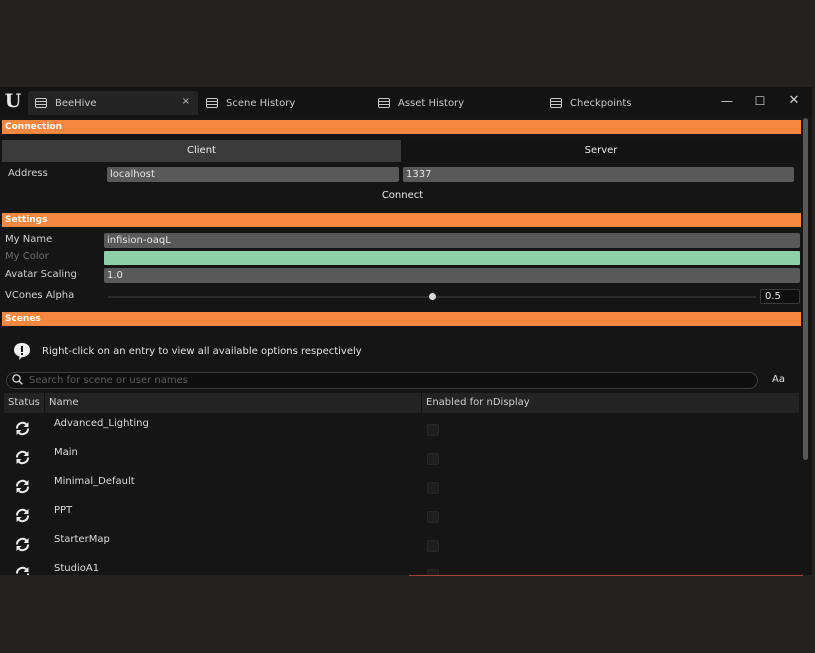  Describe the element at coordinates (401, 486) in the screenshot. I see `table-row: Minimal_Default` at that location.